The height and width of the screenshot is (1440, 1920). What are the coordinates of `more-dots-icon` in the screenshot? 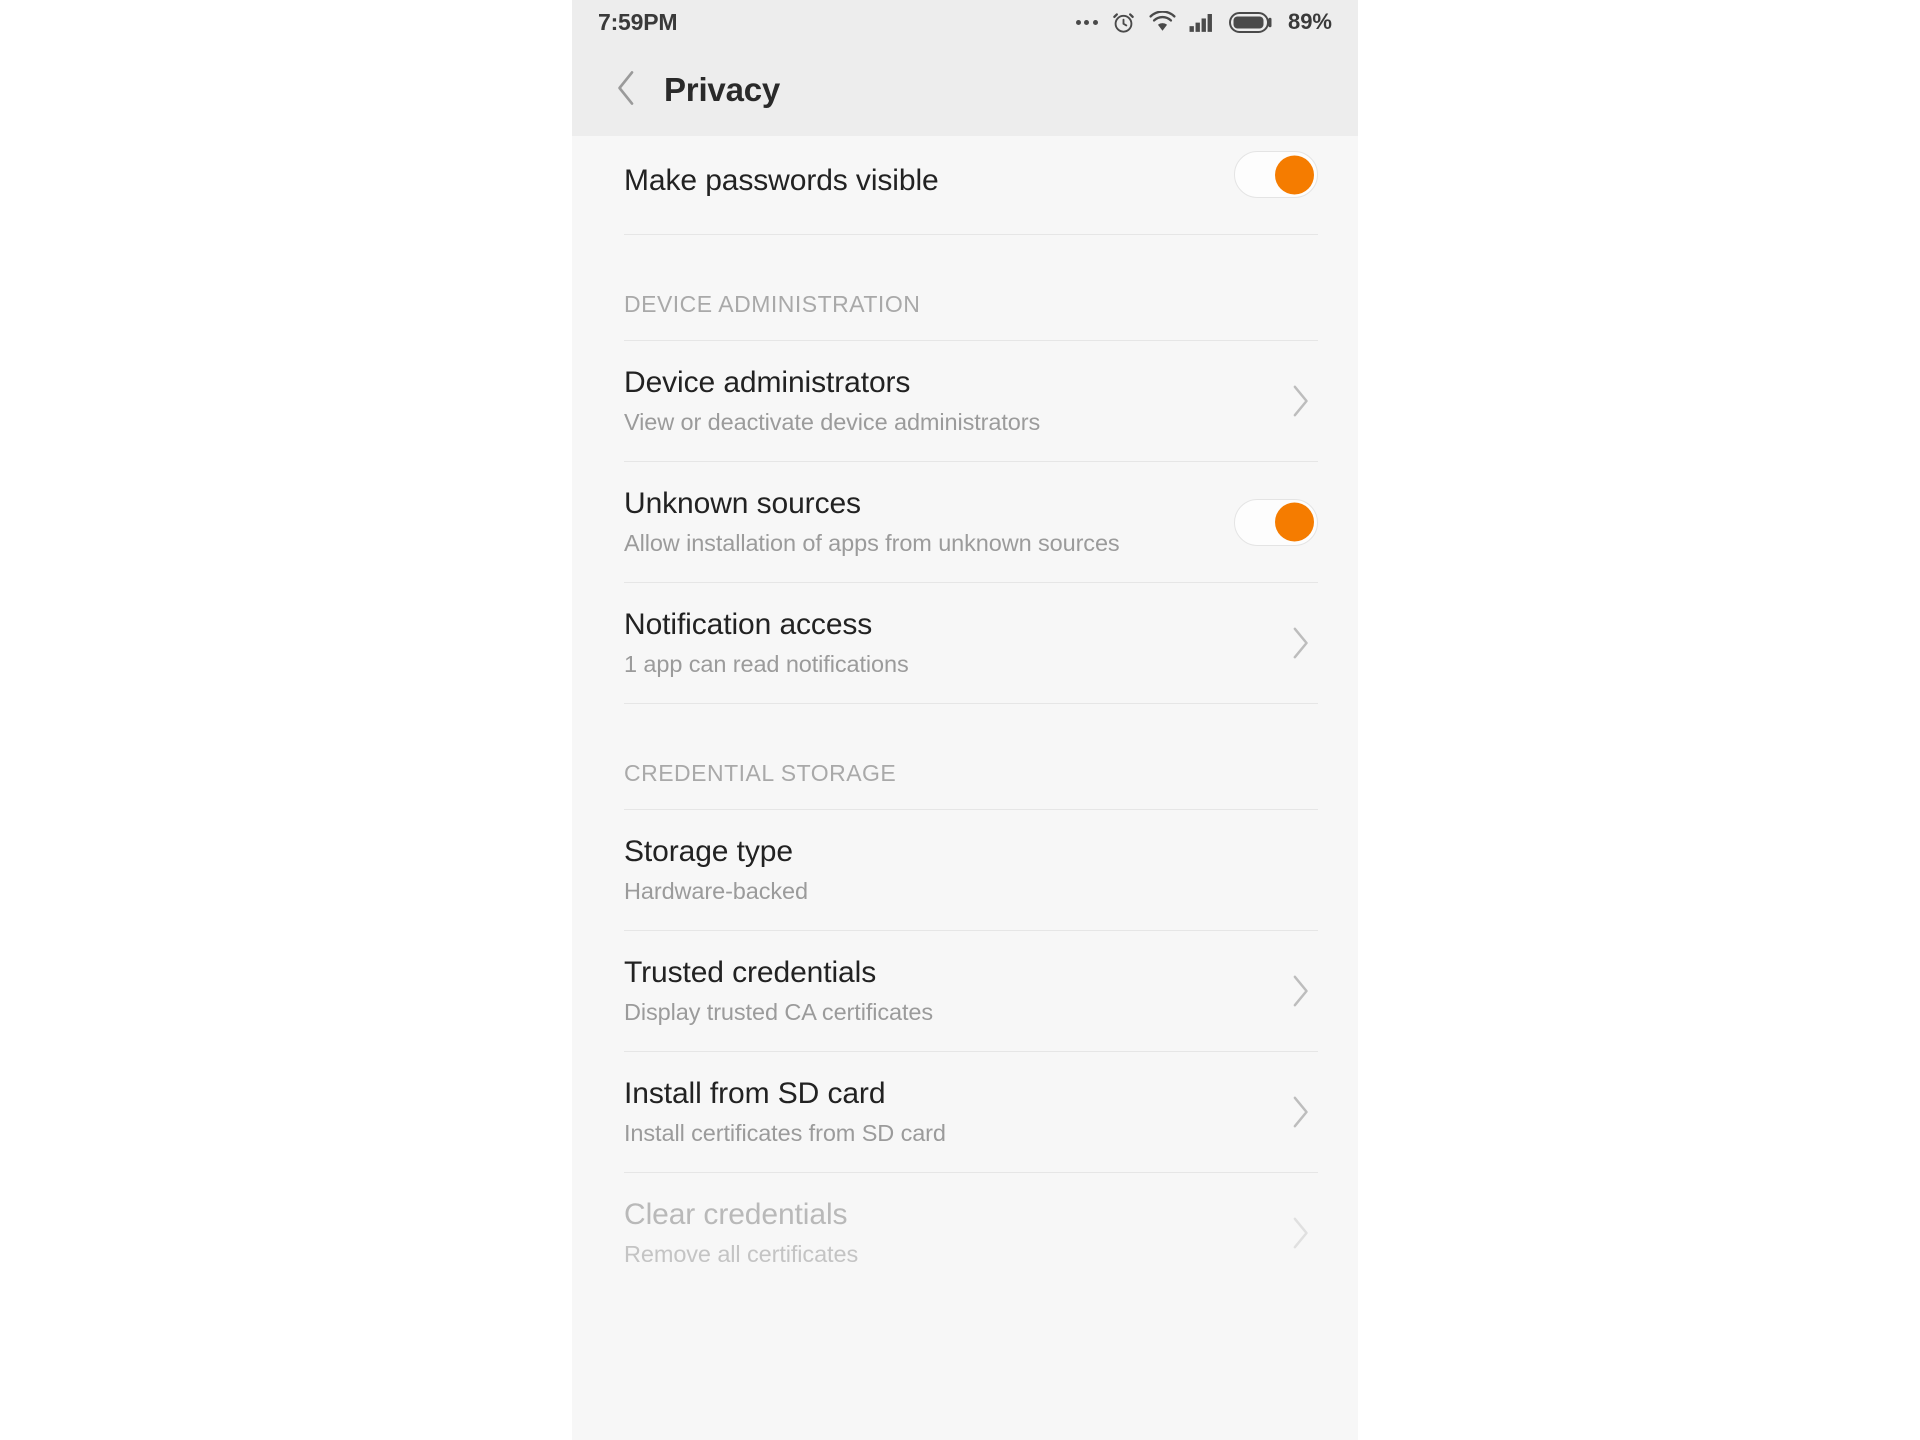 It's located at (1086, 22).